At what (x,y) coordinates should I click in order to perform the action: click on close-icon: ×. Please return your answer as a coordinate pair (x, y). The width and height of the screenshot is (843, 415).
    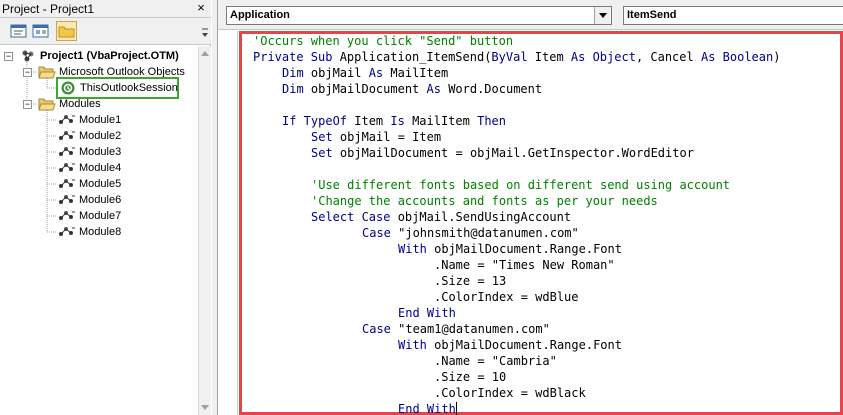
    Looking at the image, I should click on (201, 8).